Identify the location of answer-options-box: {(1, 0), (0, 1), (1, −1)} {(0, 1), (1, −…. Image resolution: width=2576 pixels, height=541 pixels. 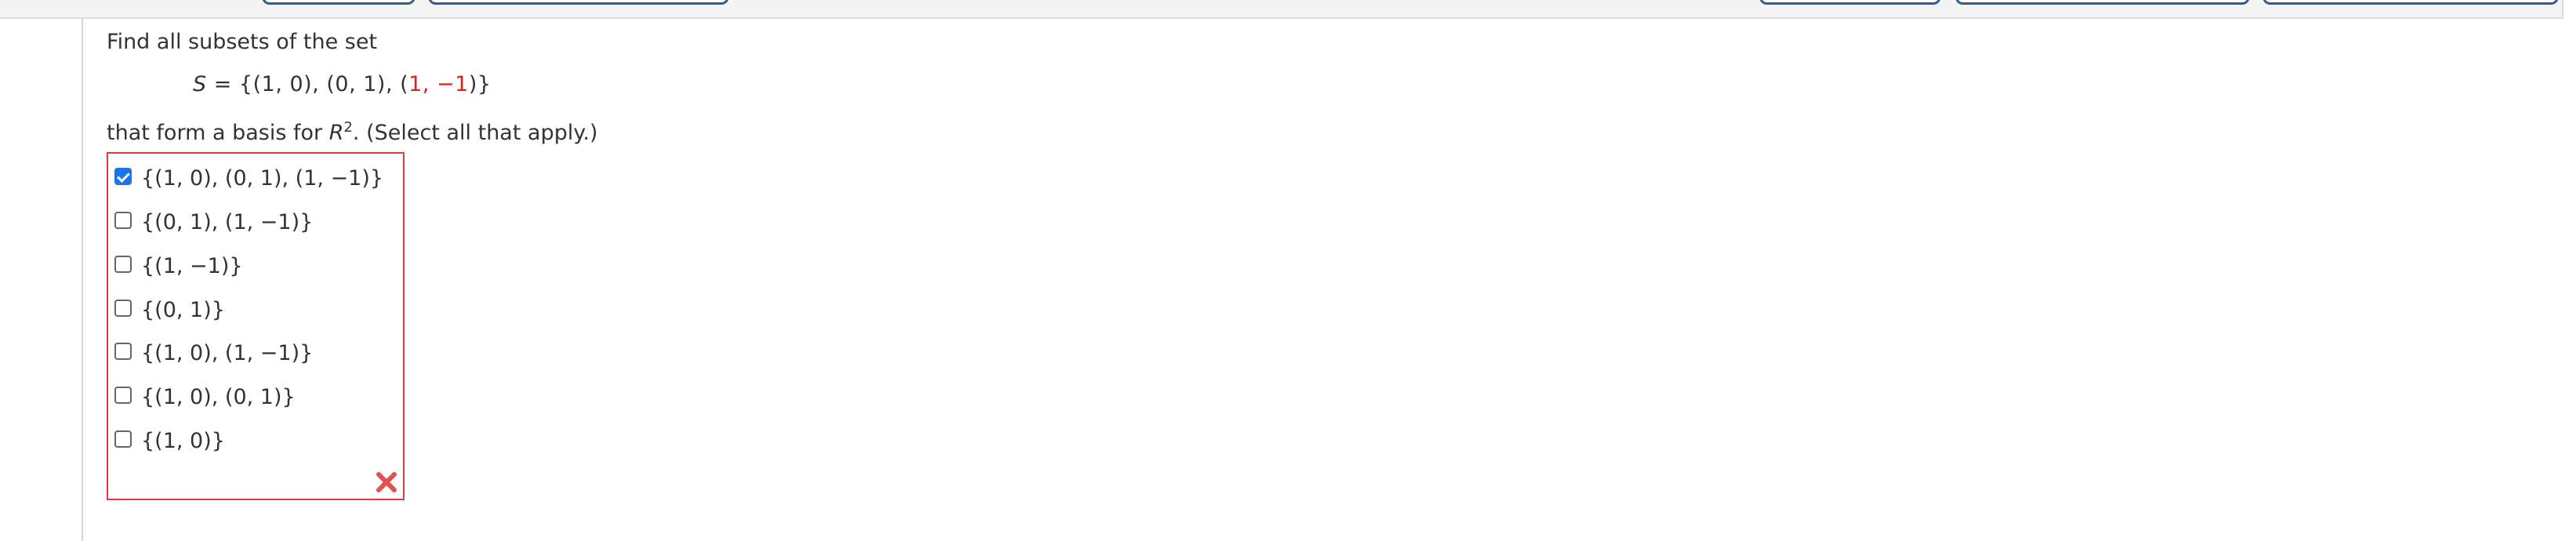
(256, 326).